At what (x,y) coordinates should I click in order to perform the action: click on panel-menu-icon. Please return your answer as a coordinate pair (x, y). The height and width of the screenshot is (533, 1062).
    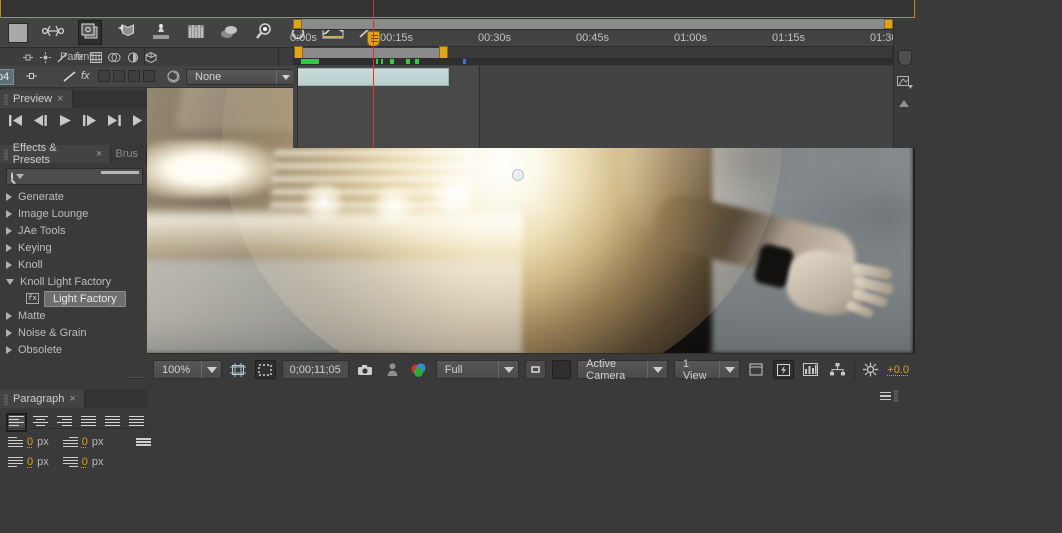
    Looking at the image, I should click on (885, 396).